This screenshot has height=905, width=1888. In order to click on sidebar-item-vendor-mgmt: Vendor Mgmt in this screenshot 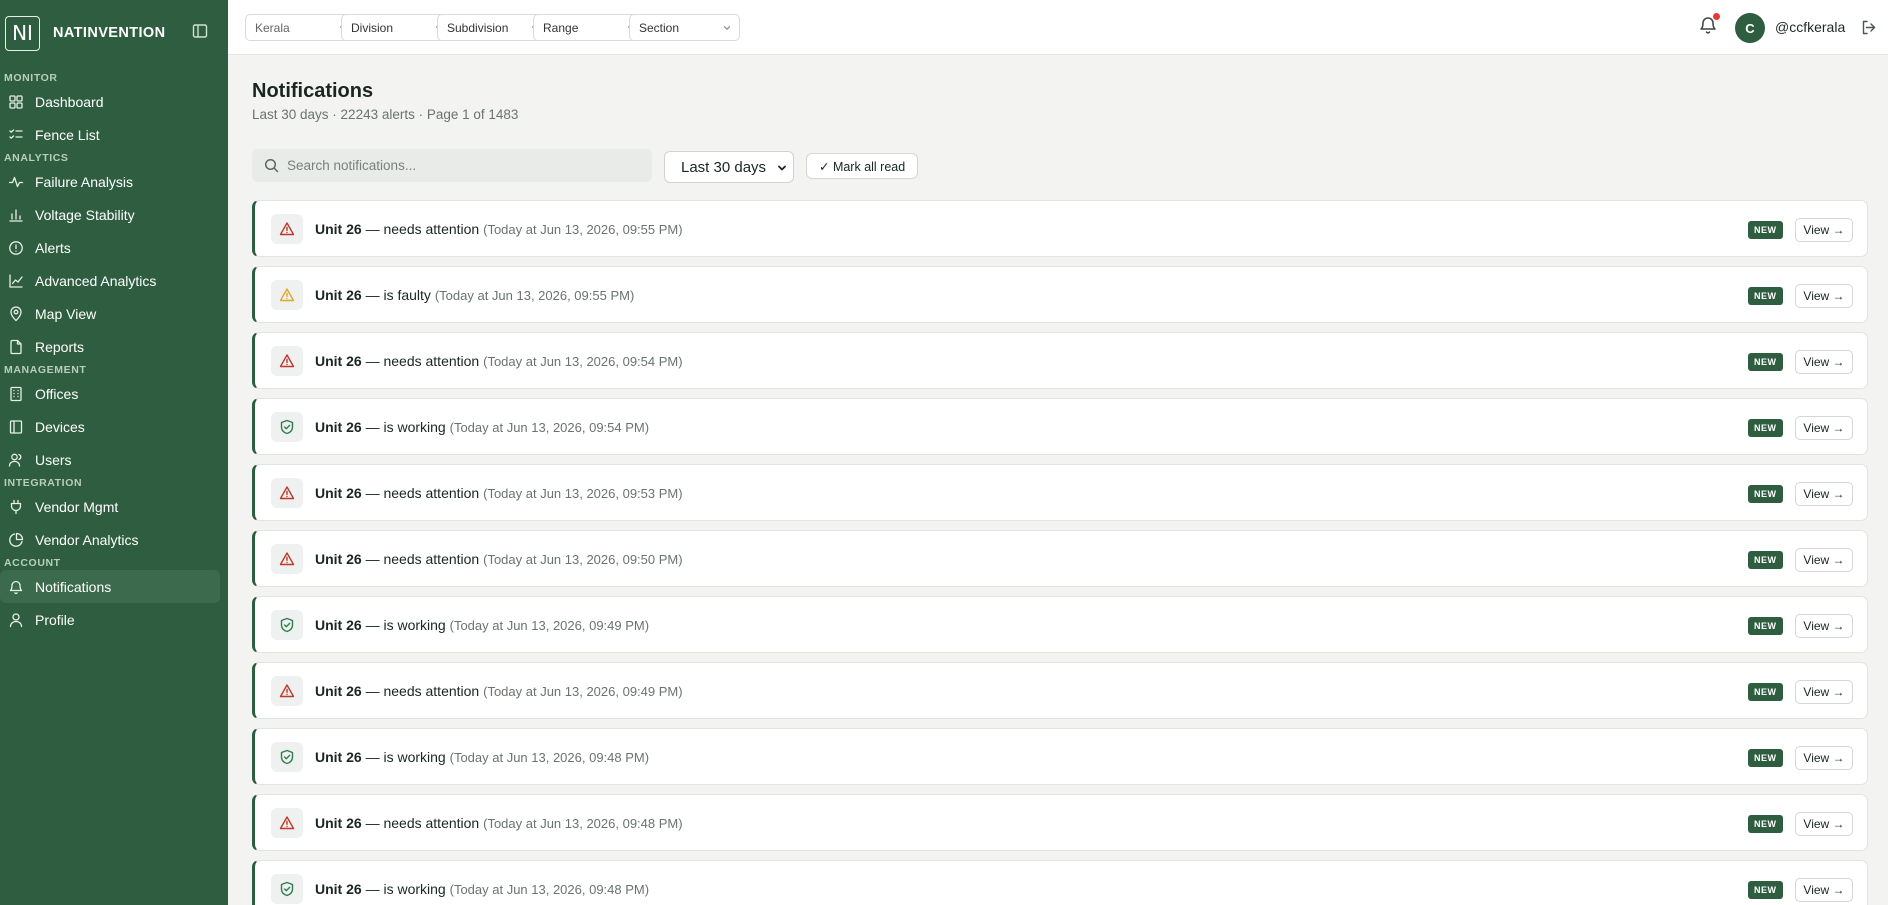, I will do `click(110, 506)`.